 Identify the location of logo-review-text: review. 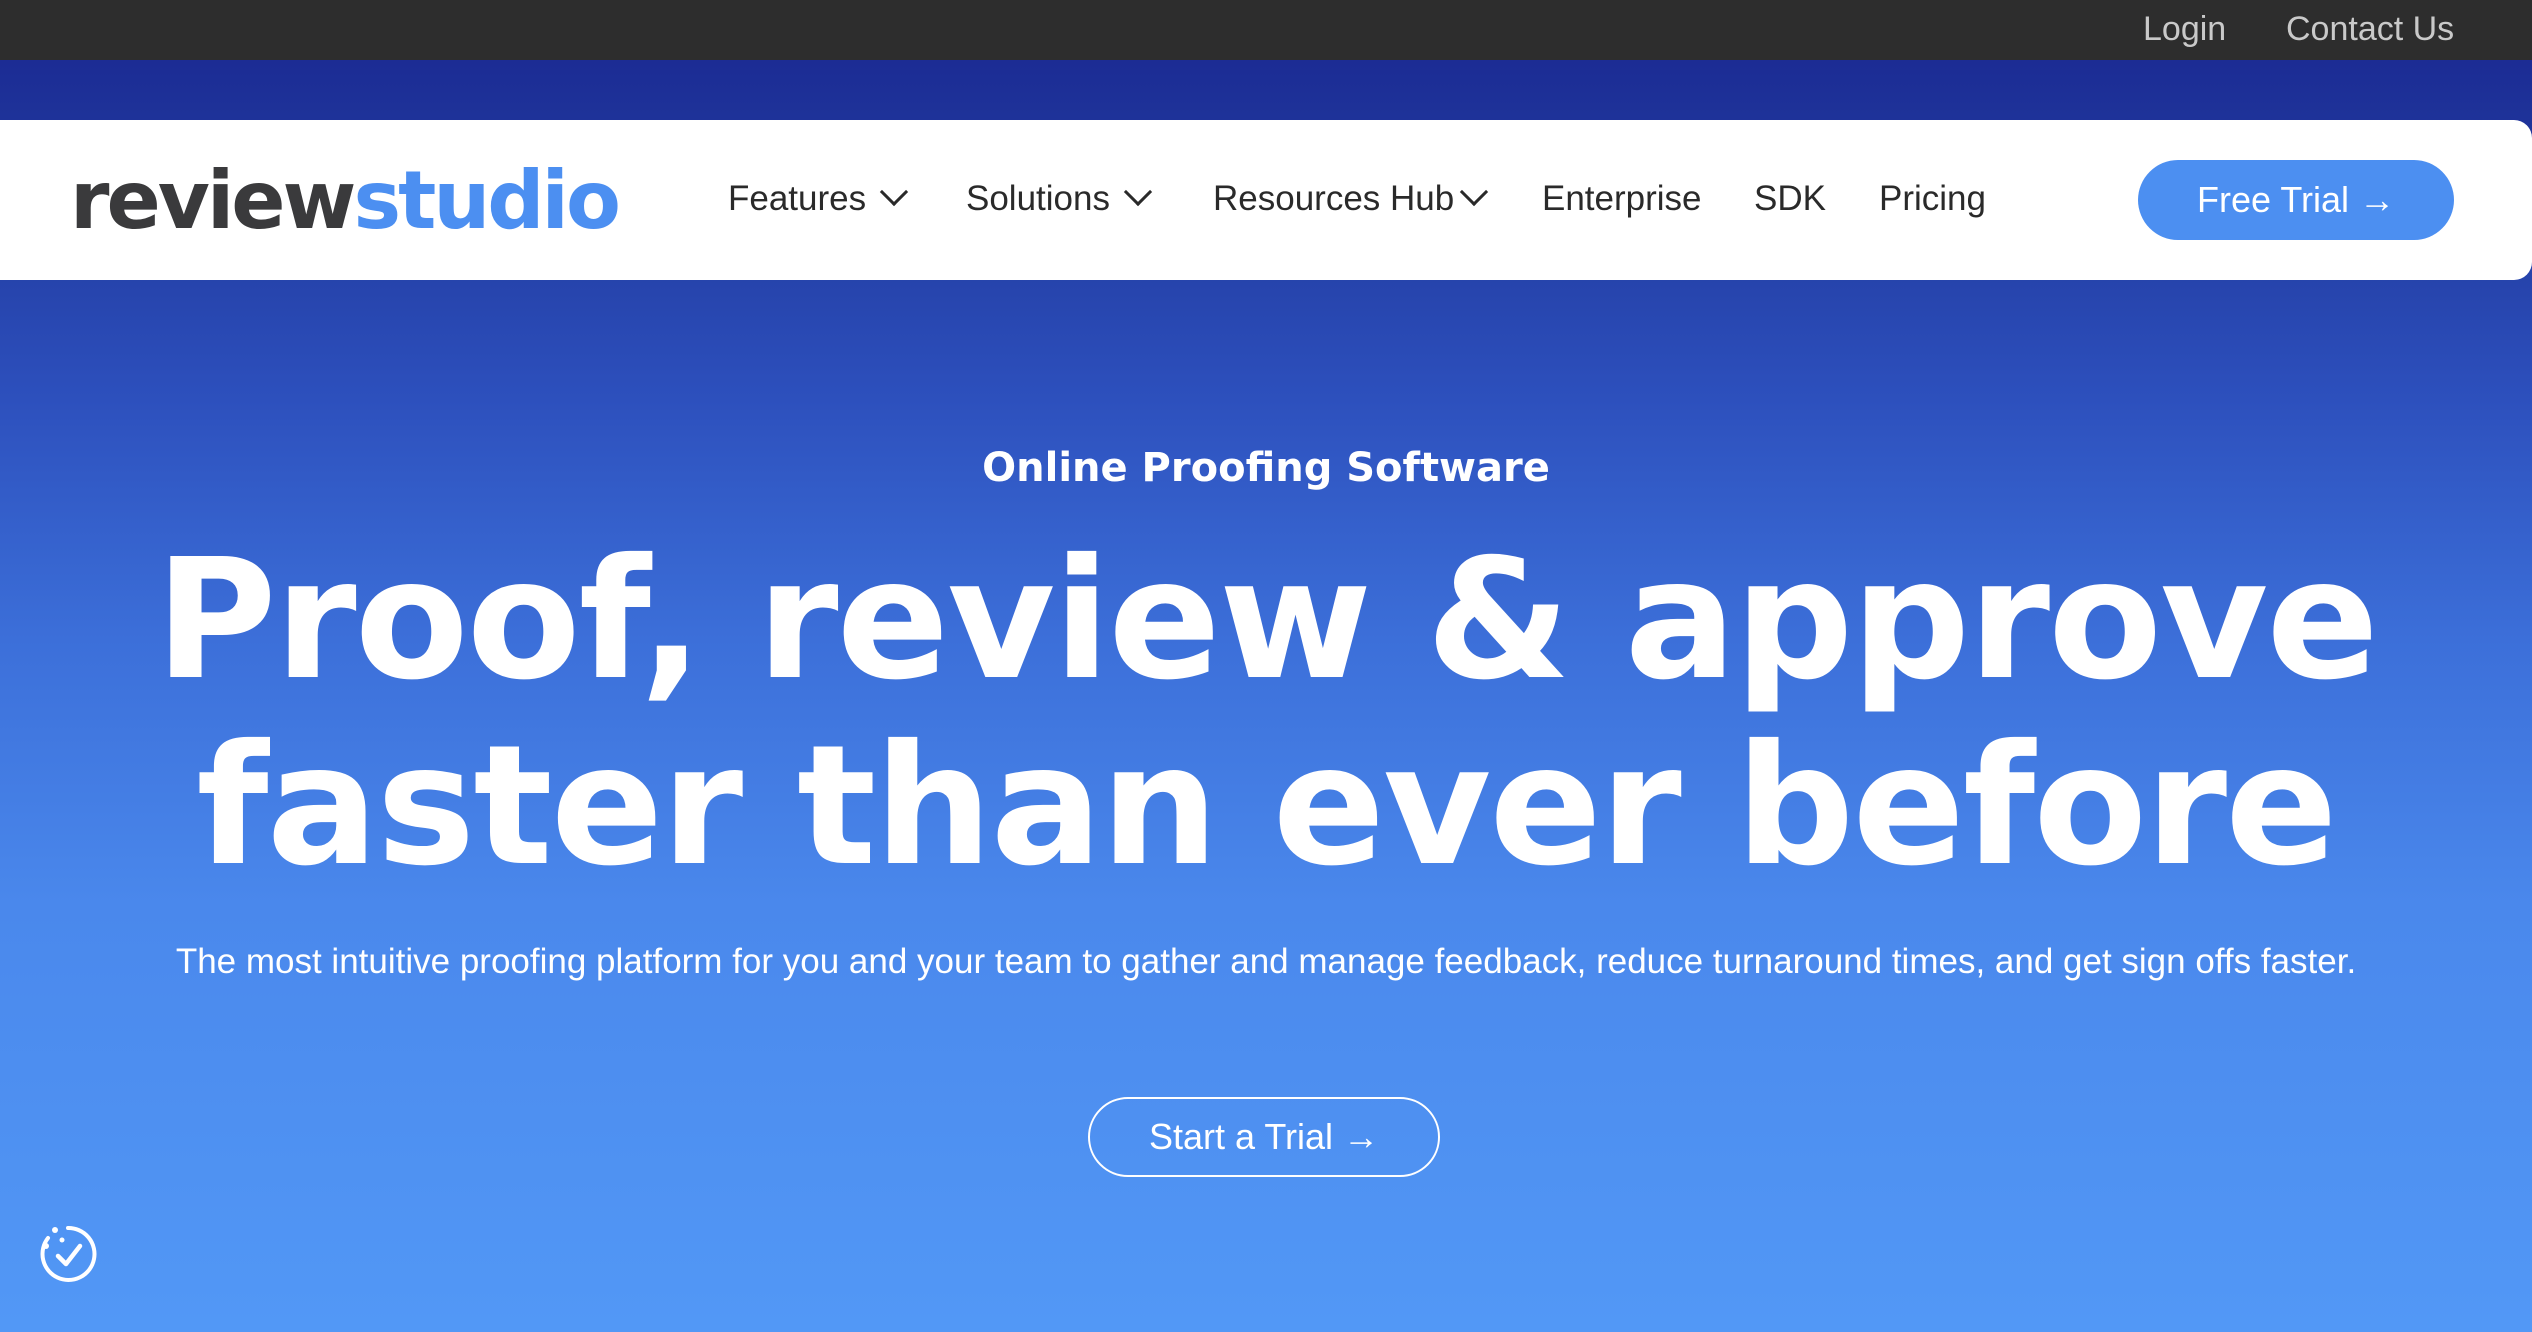
(213, 200).